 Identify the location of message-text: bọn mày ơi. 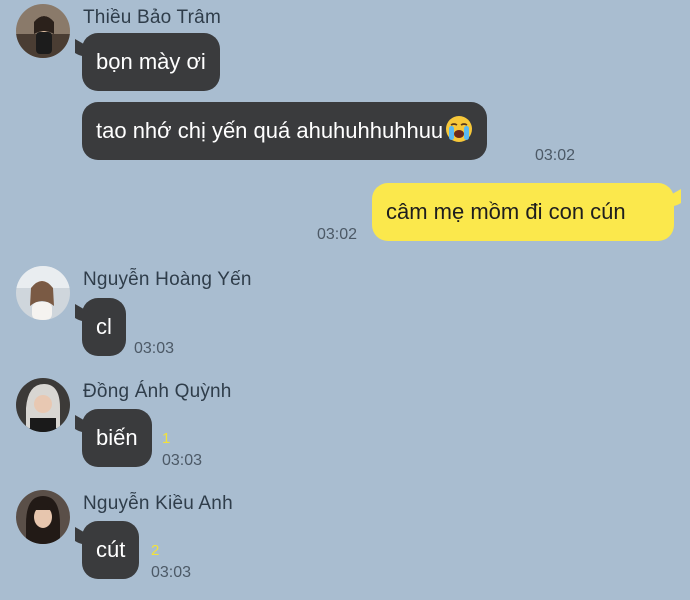
(151, 61).